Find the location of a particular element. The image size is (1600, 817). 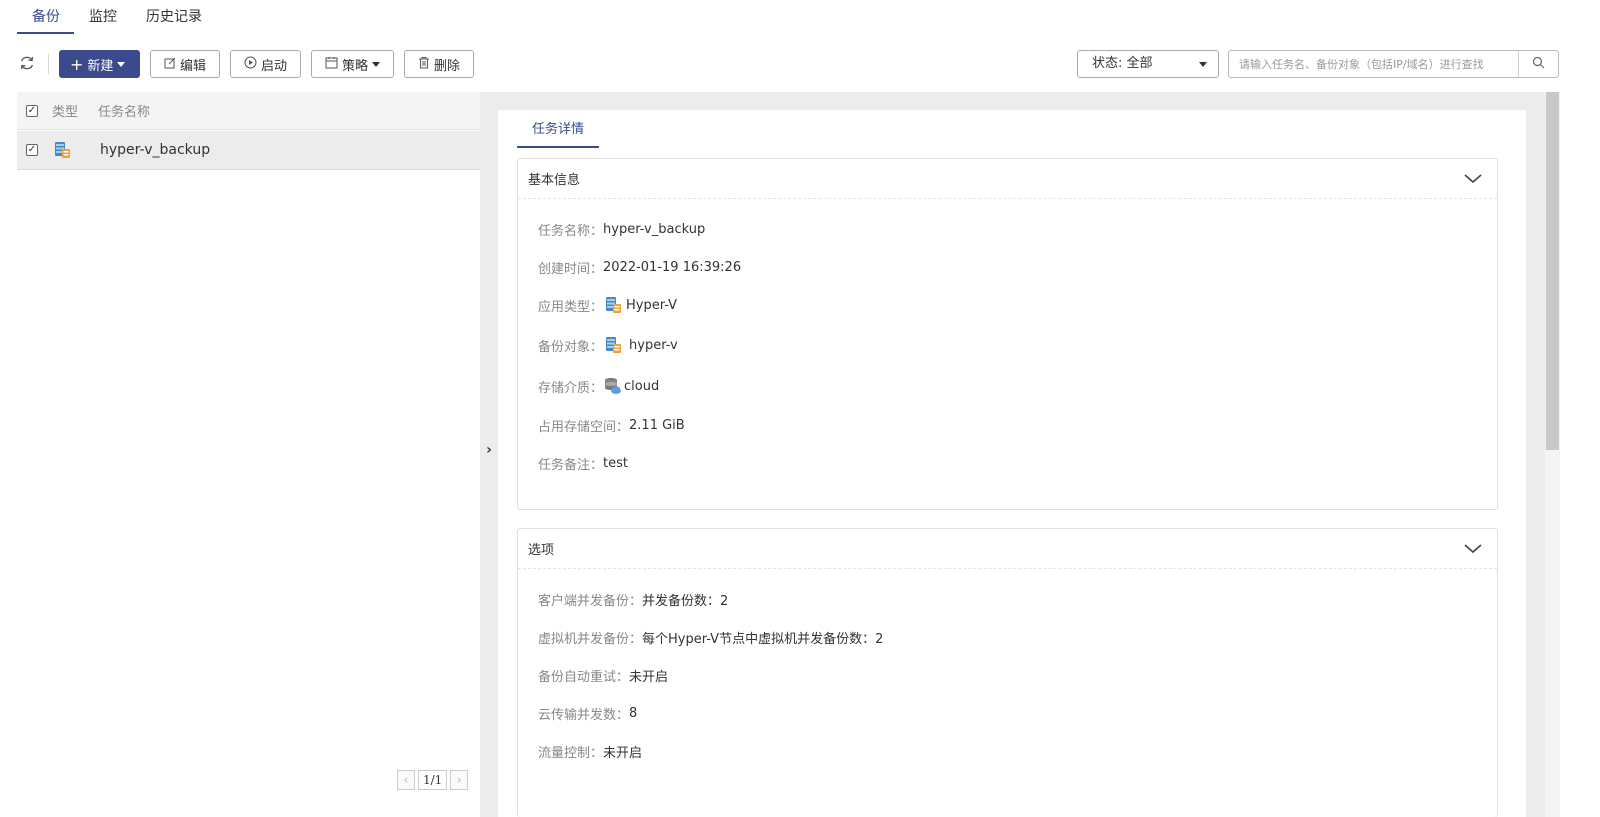

field-label: 存储介质： is located at coordinates (571, 388).